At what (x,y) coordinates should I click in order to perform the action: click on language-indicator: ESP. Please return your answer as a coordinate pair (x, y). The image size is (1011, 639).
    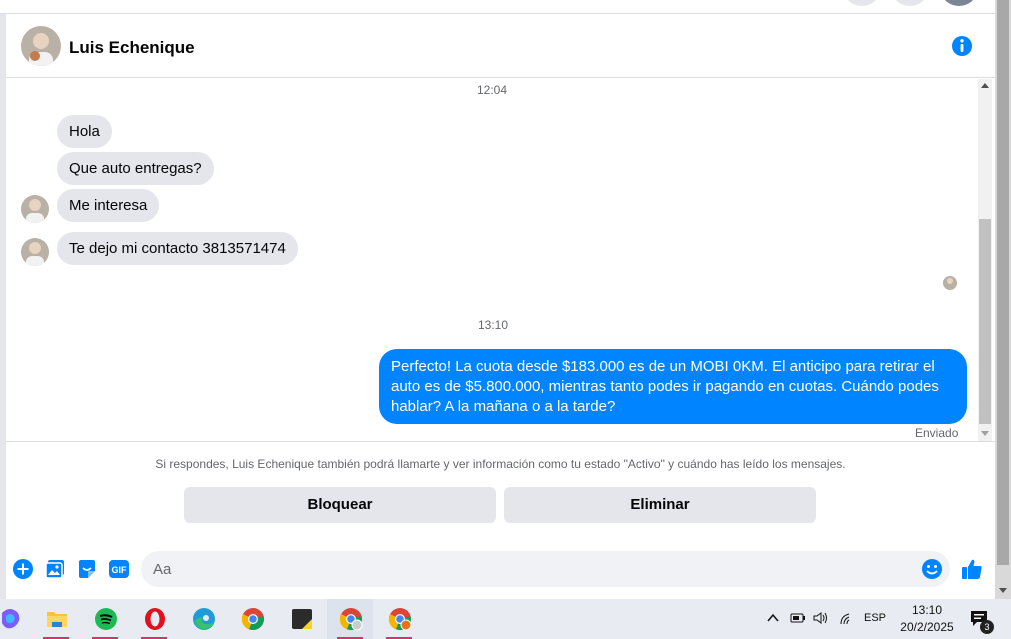
    Looking at the image, I should click on (875, 618).